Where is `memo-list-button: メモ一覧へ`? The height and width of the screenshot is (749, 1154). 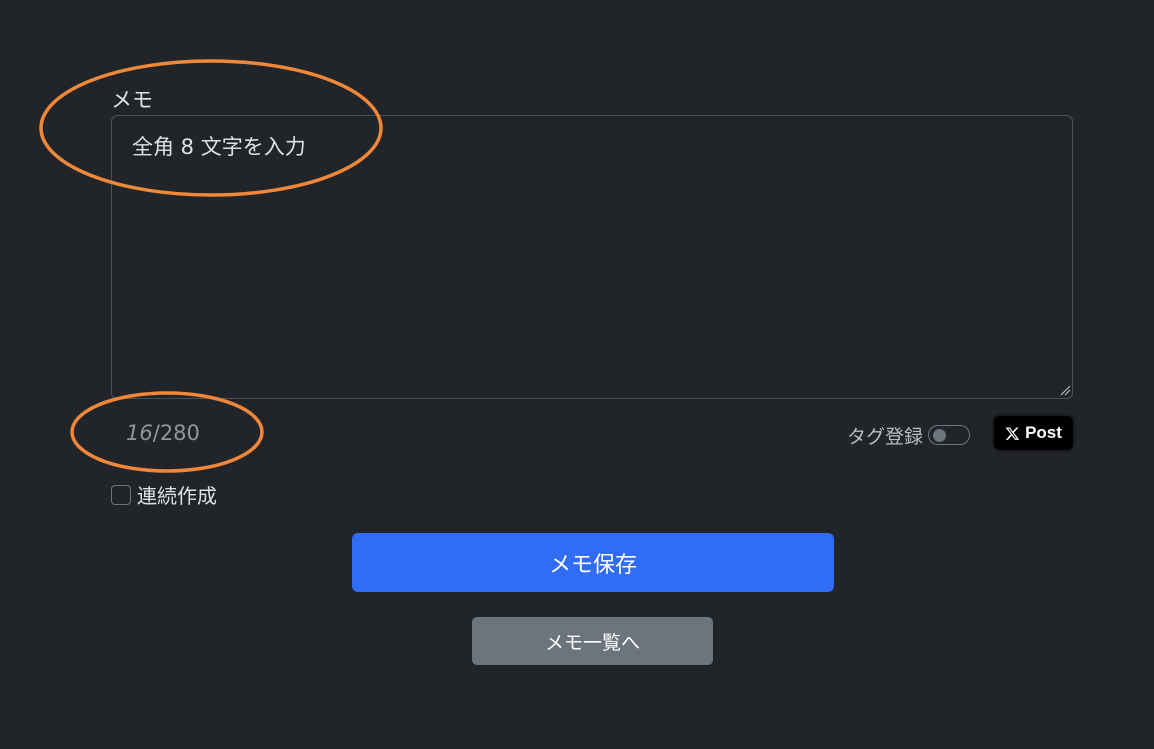
memo-list-button: メモ一覧へ is located at coordinates (592, 641).